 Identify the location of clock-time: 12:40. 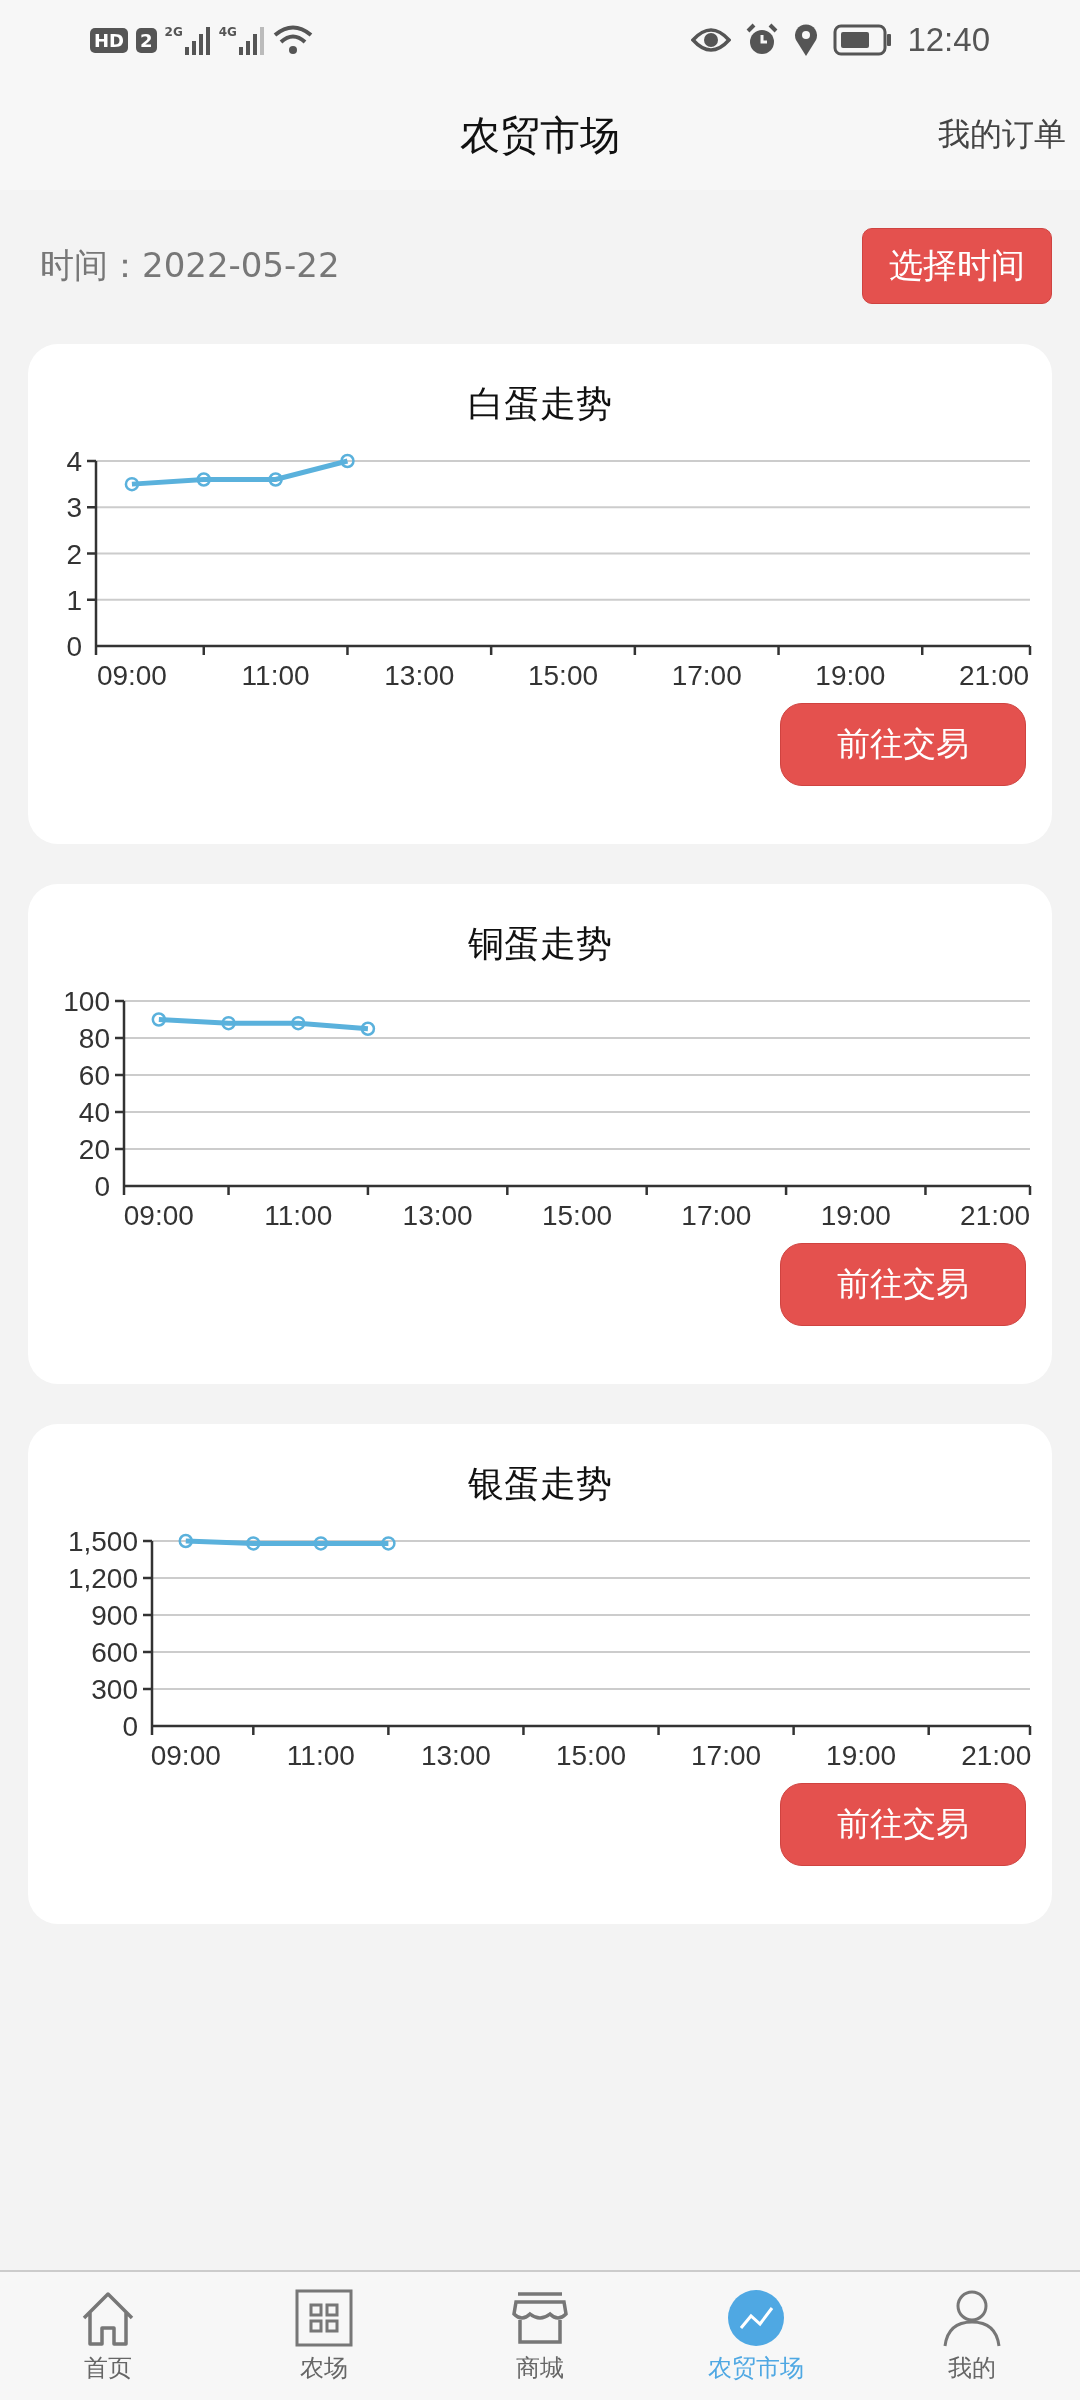
(948, 40).